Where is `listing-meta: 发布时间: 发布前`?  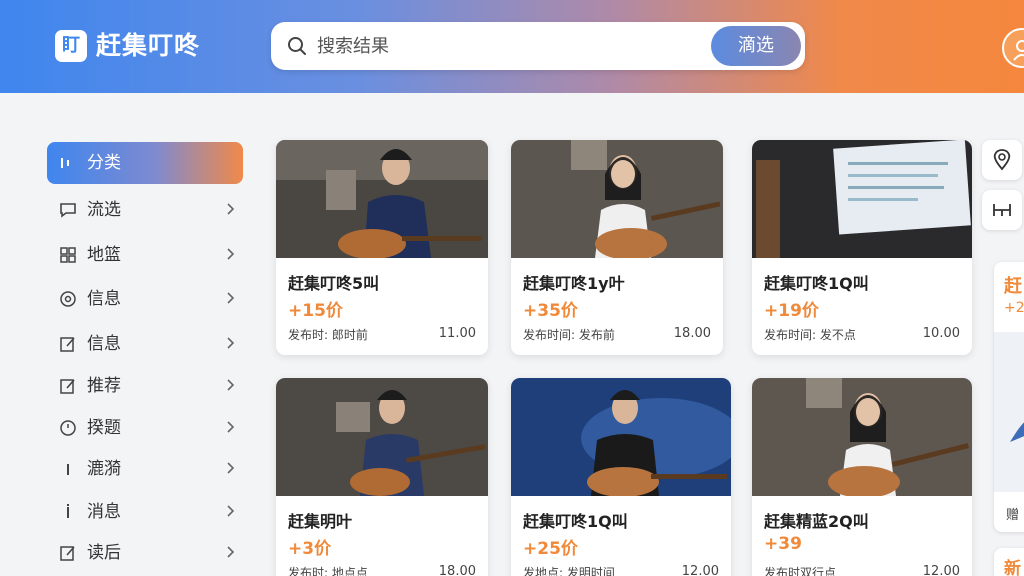 listing-meta: 发布时间: 发布前 is located at coordinates (569, 335).